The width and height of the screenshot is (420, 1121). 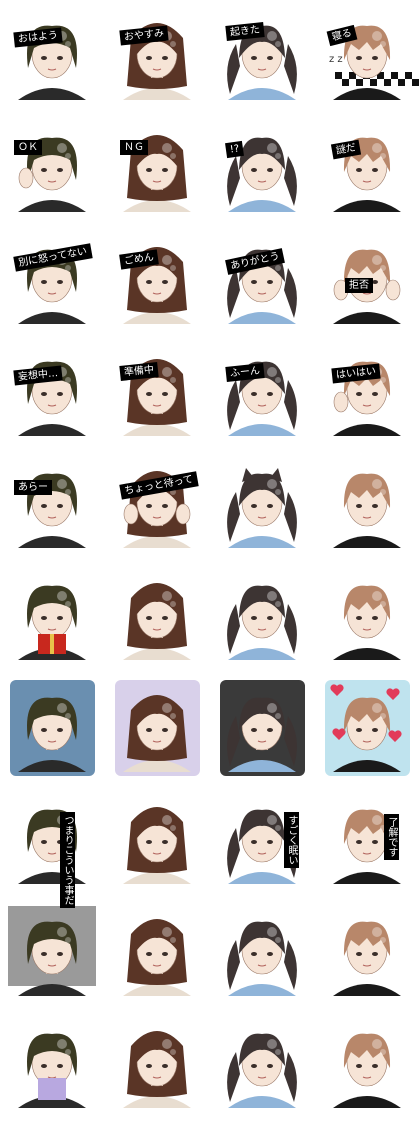 I want to click on sticker-caption: すごく眠い, so click(x=291, y=840).